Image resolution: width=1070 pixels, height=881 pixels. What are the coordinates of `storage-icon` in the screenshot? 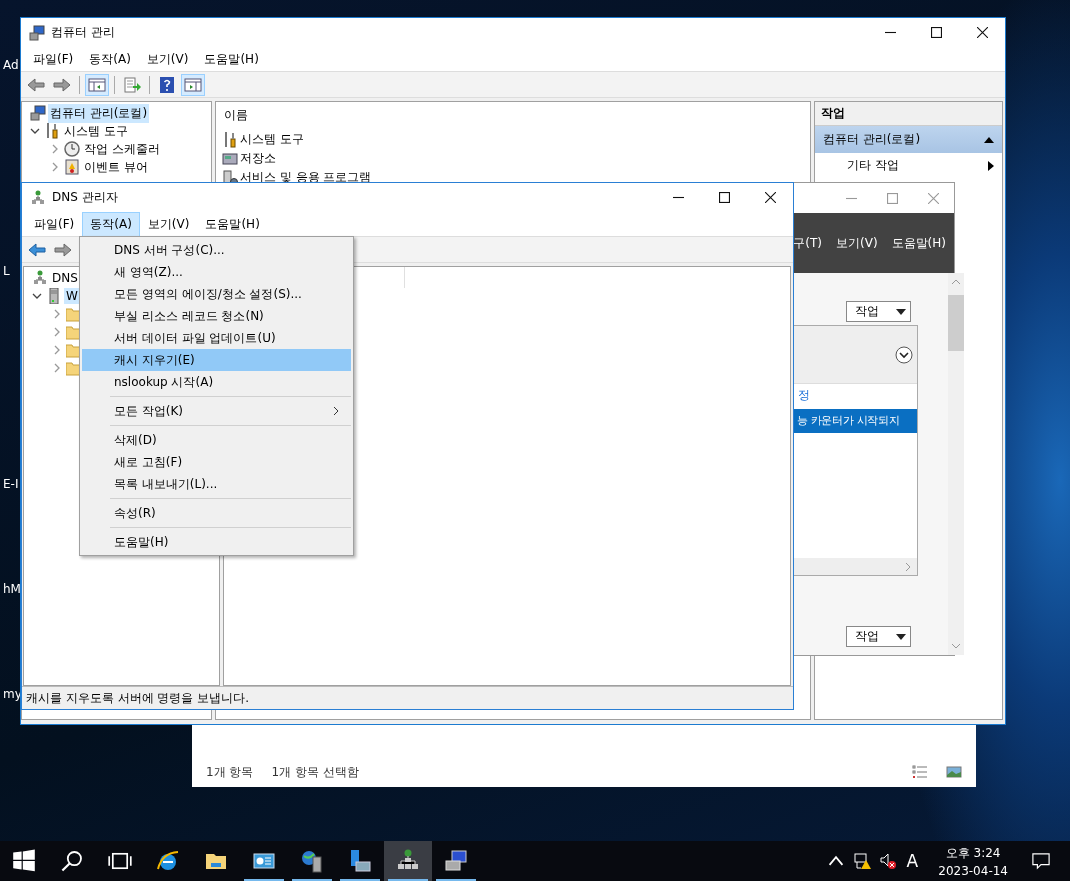 It's located at (230, 158).